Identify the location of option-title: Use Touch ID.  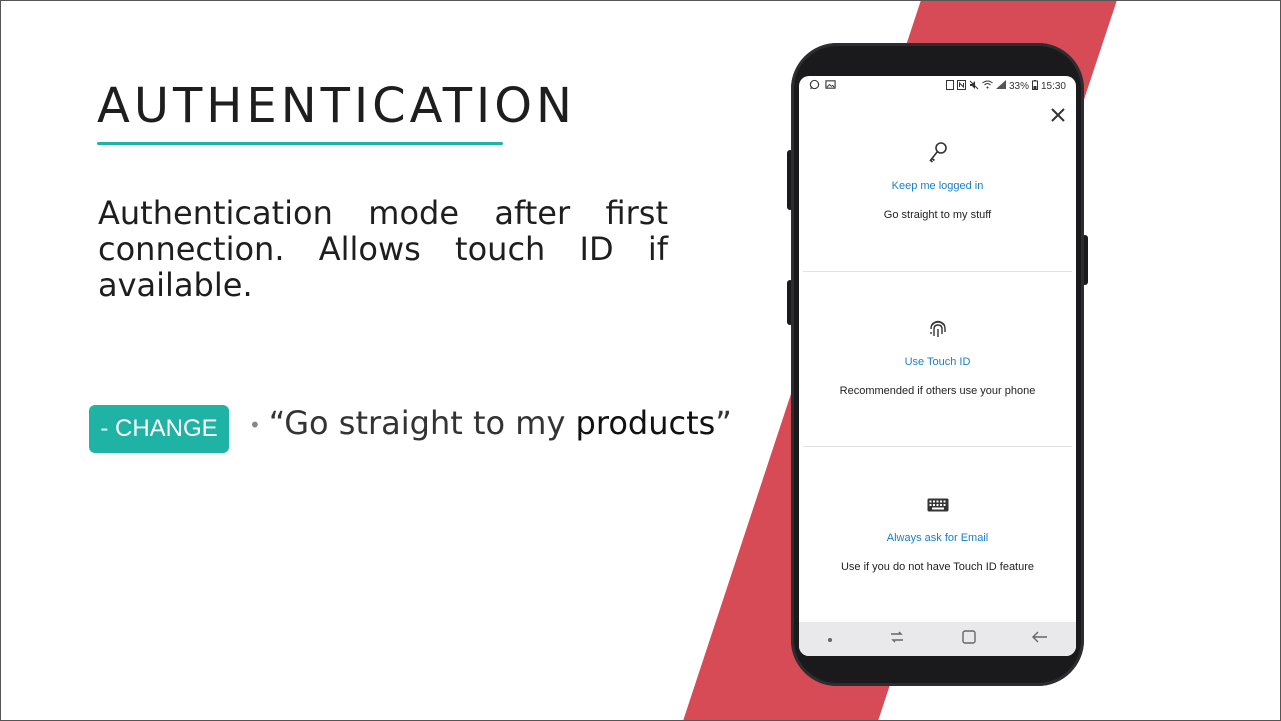
(937, 362).